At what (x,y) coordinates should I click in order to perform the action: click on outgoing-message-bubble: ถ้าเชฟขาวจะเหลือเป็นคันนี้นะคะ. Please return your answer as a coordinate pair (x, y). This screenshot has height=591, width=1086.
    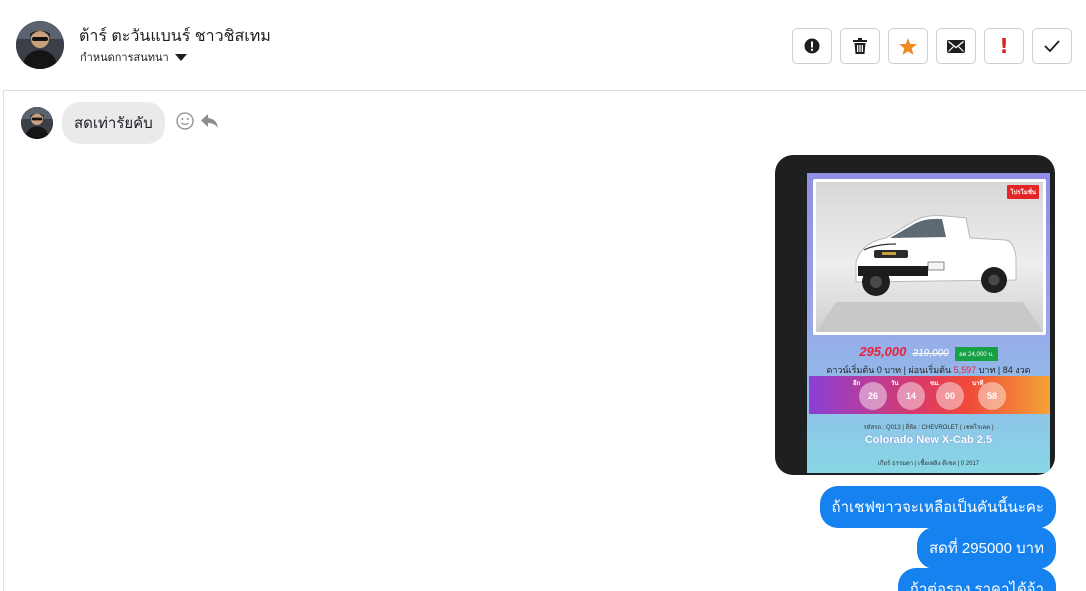
    Looking at the image, I should click on (937, 507).